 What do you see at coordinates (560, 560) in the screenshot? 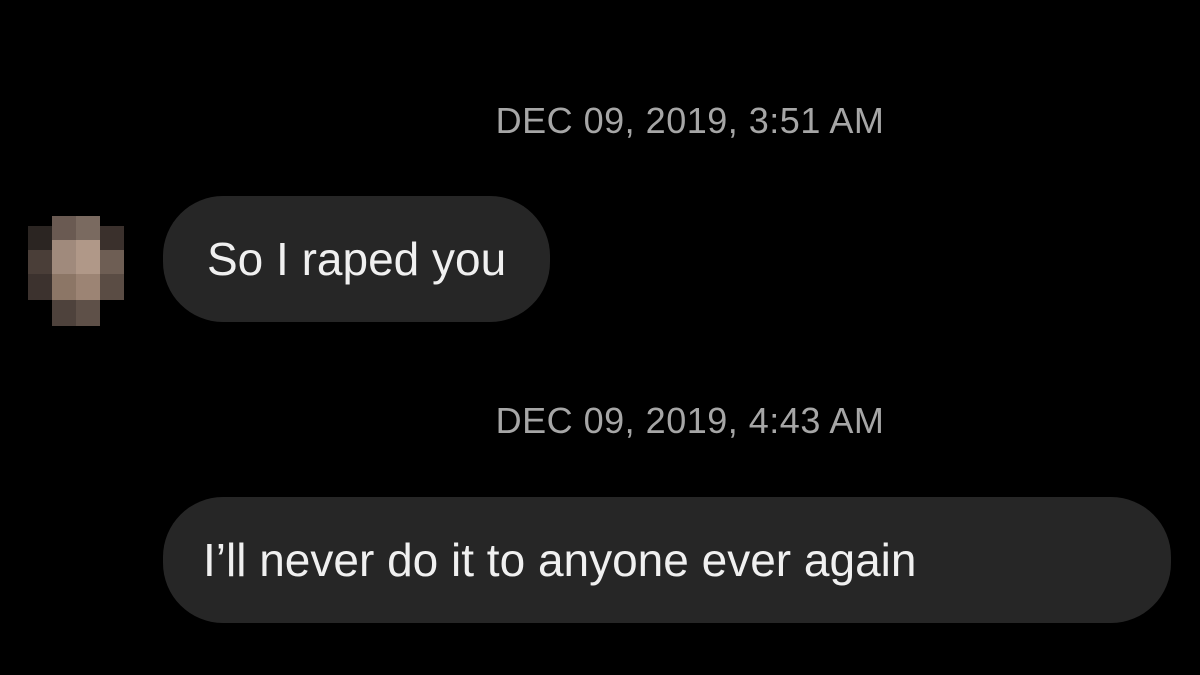
I see `message-text: I’ll never do it to anyone ever again` at bounding box center [560, 560].